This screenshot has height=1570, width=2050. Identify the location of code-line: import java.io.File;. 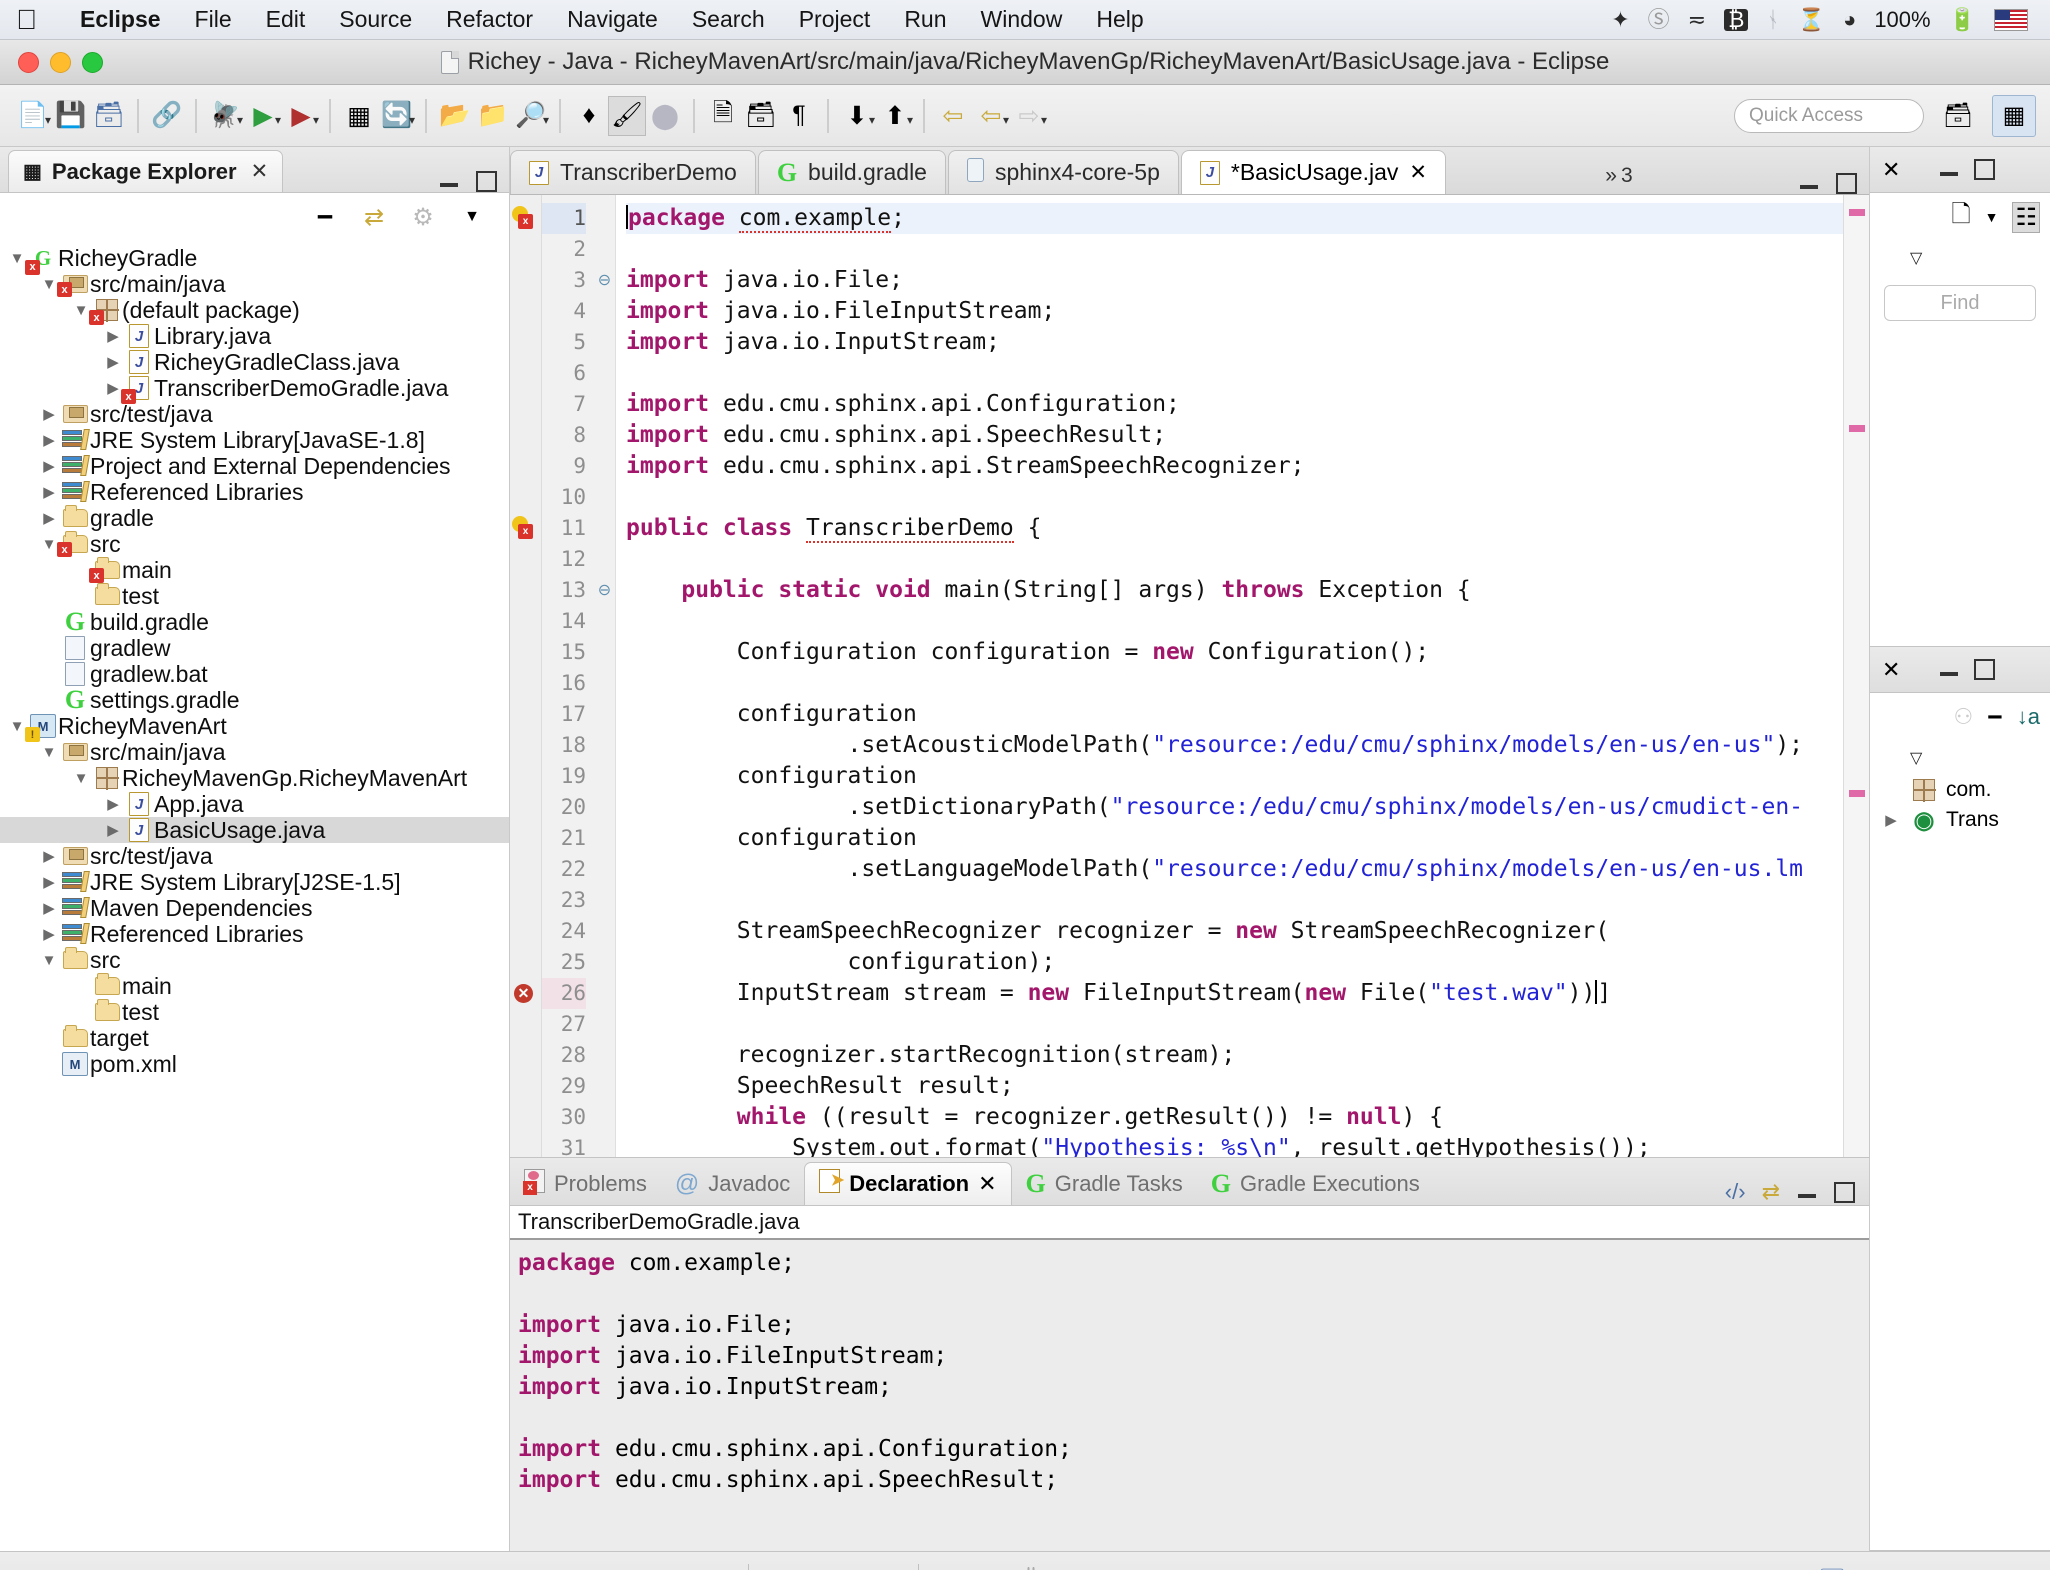
(1234, 280).